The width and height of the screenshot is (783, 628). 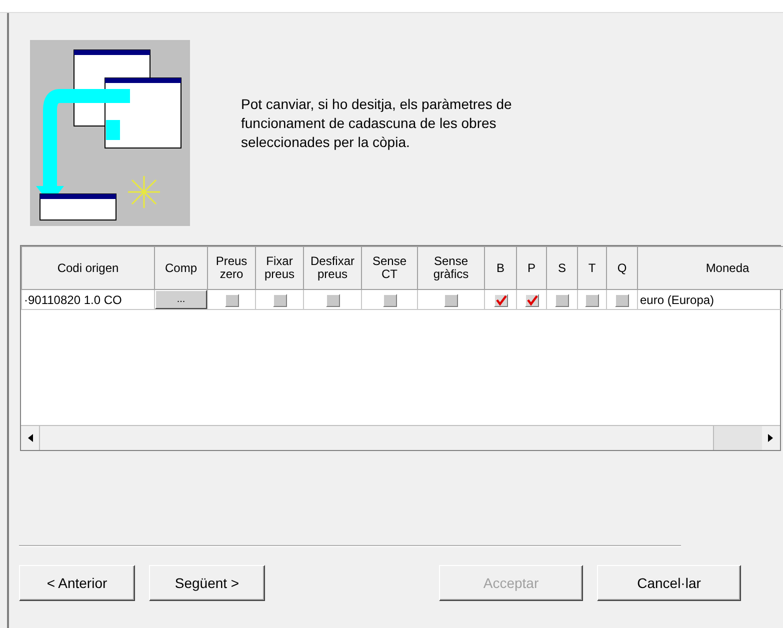 I want to click on dialog-button: < Anterior, so click(x=77, y=583).